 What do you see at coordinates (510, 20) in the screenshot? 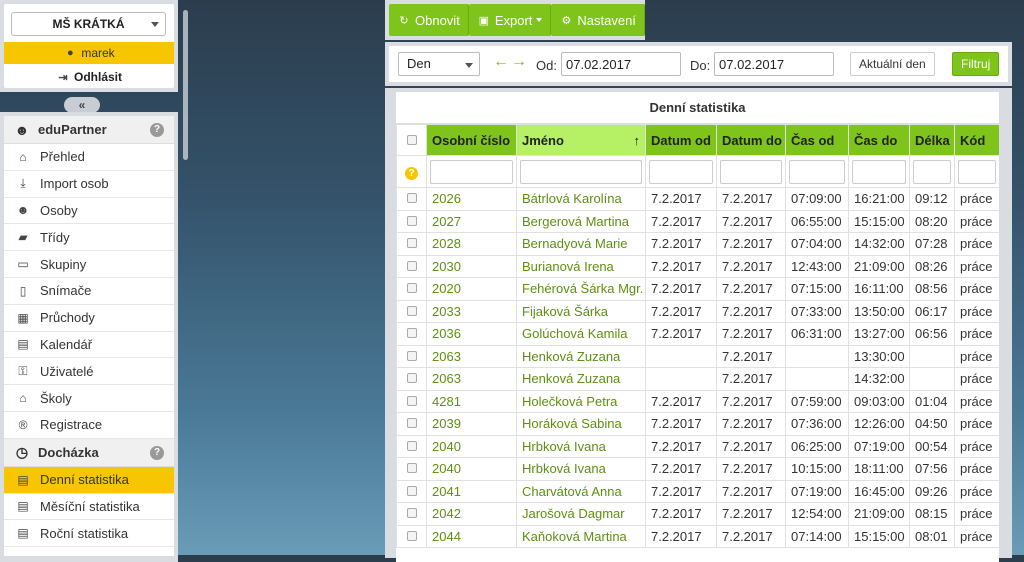
I see `export-button: ▣ Export` at bounding box center [510, 20].